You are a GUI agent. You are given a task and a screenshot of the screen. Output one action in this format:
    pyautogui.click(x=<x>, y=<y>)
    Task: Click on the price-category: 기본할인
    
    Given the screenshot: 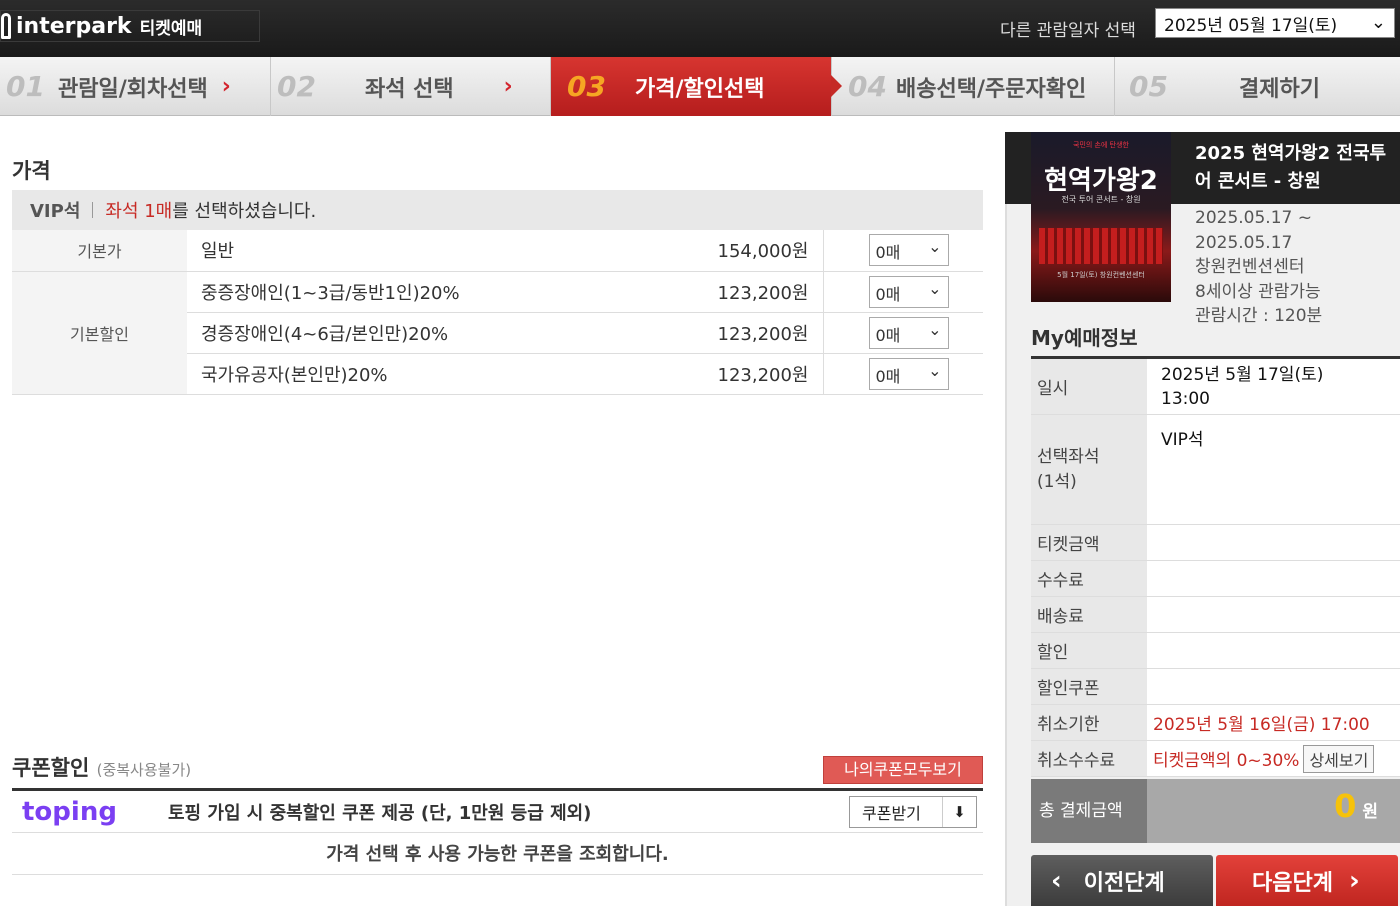 What is the action you would take?
    pyautogui.click(x=99, y=333)
    